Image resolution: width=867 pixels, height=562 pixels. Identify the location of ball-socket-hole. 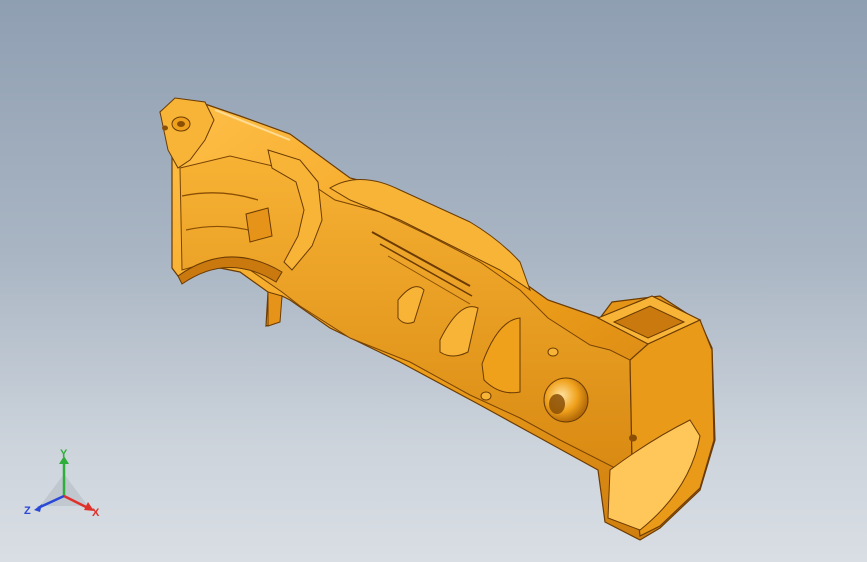
(557, 404).